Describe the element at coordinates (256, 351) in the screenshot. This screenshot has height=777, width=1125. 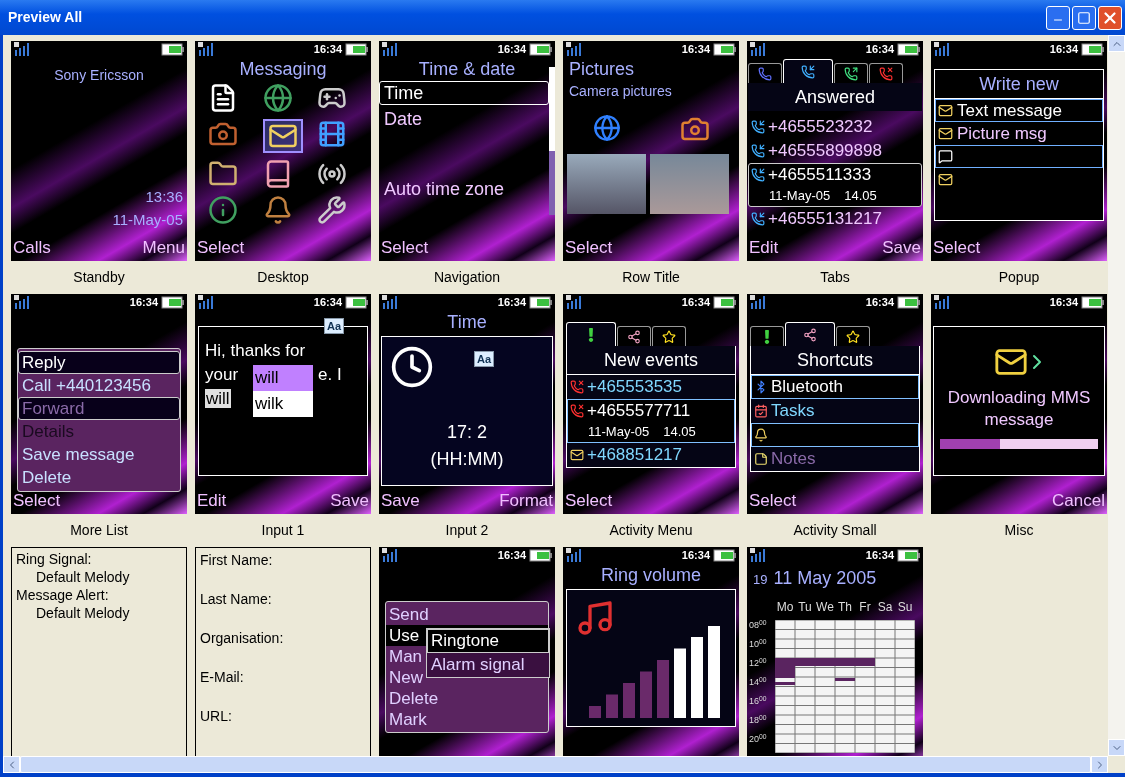
I see `message-text: Hi, thanks for` at that location.